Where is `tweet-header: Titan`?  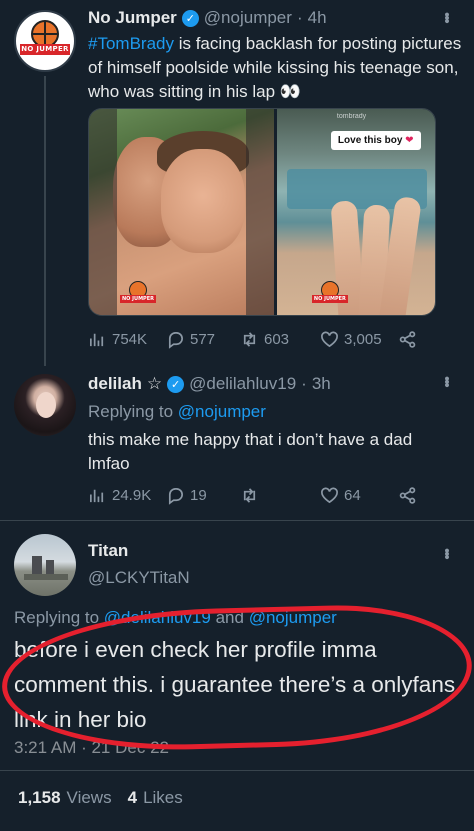
tweet-header: Titan is located at coordinates (108, 551).